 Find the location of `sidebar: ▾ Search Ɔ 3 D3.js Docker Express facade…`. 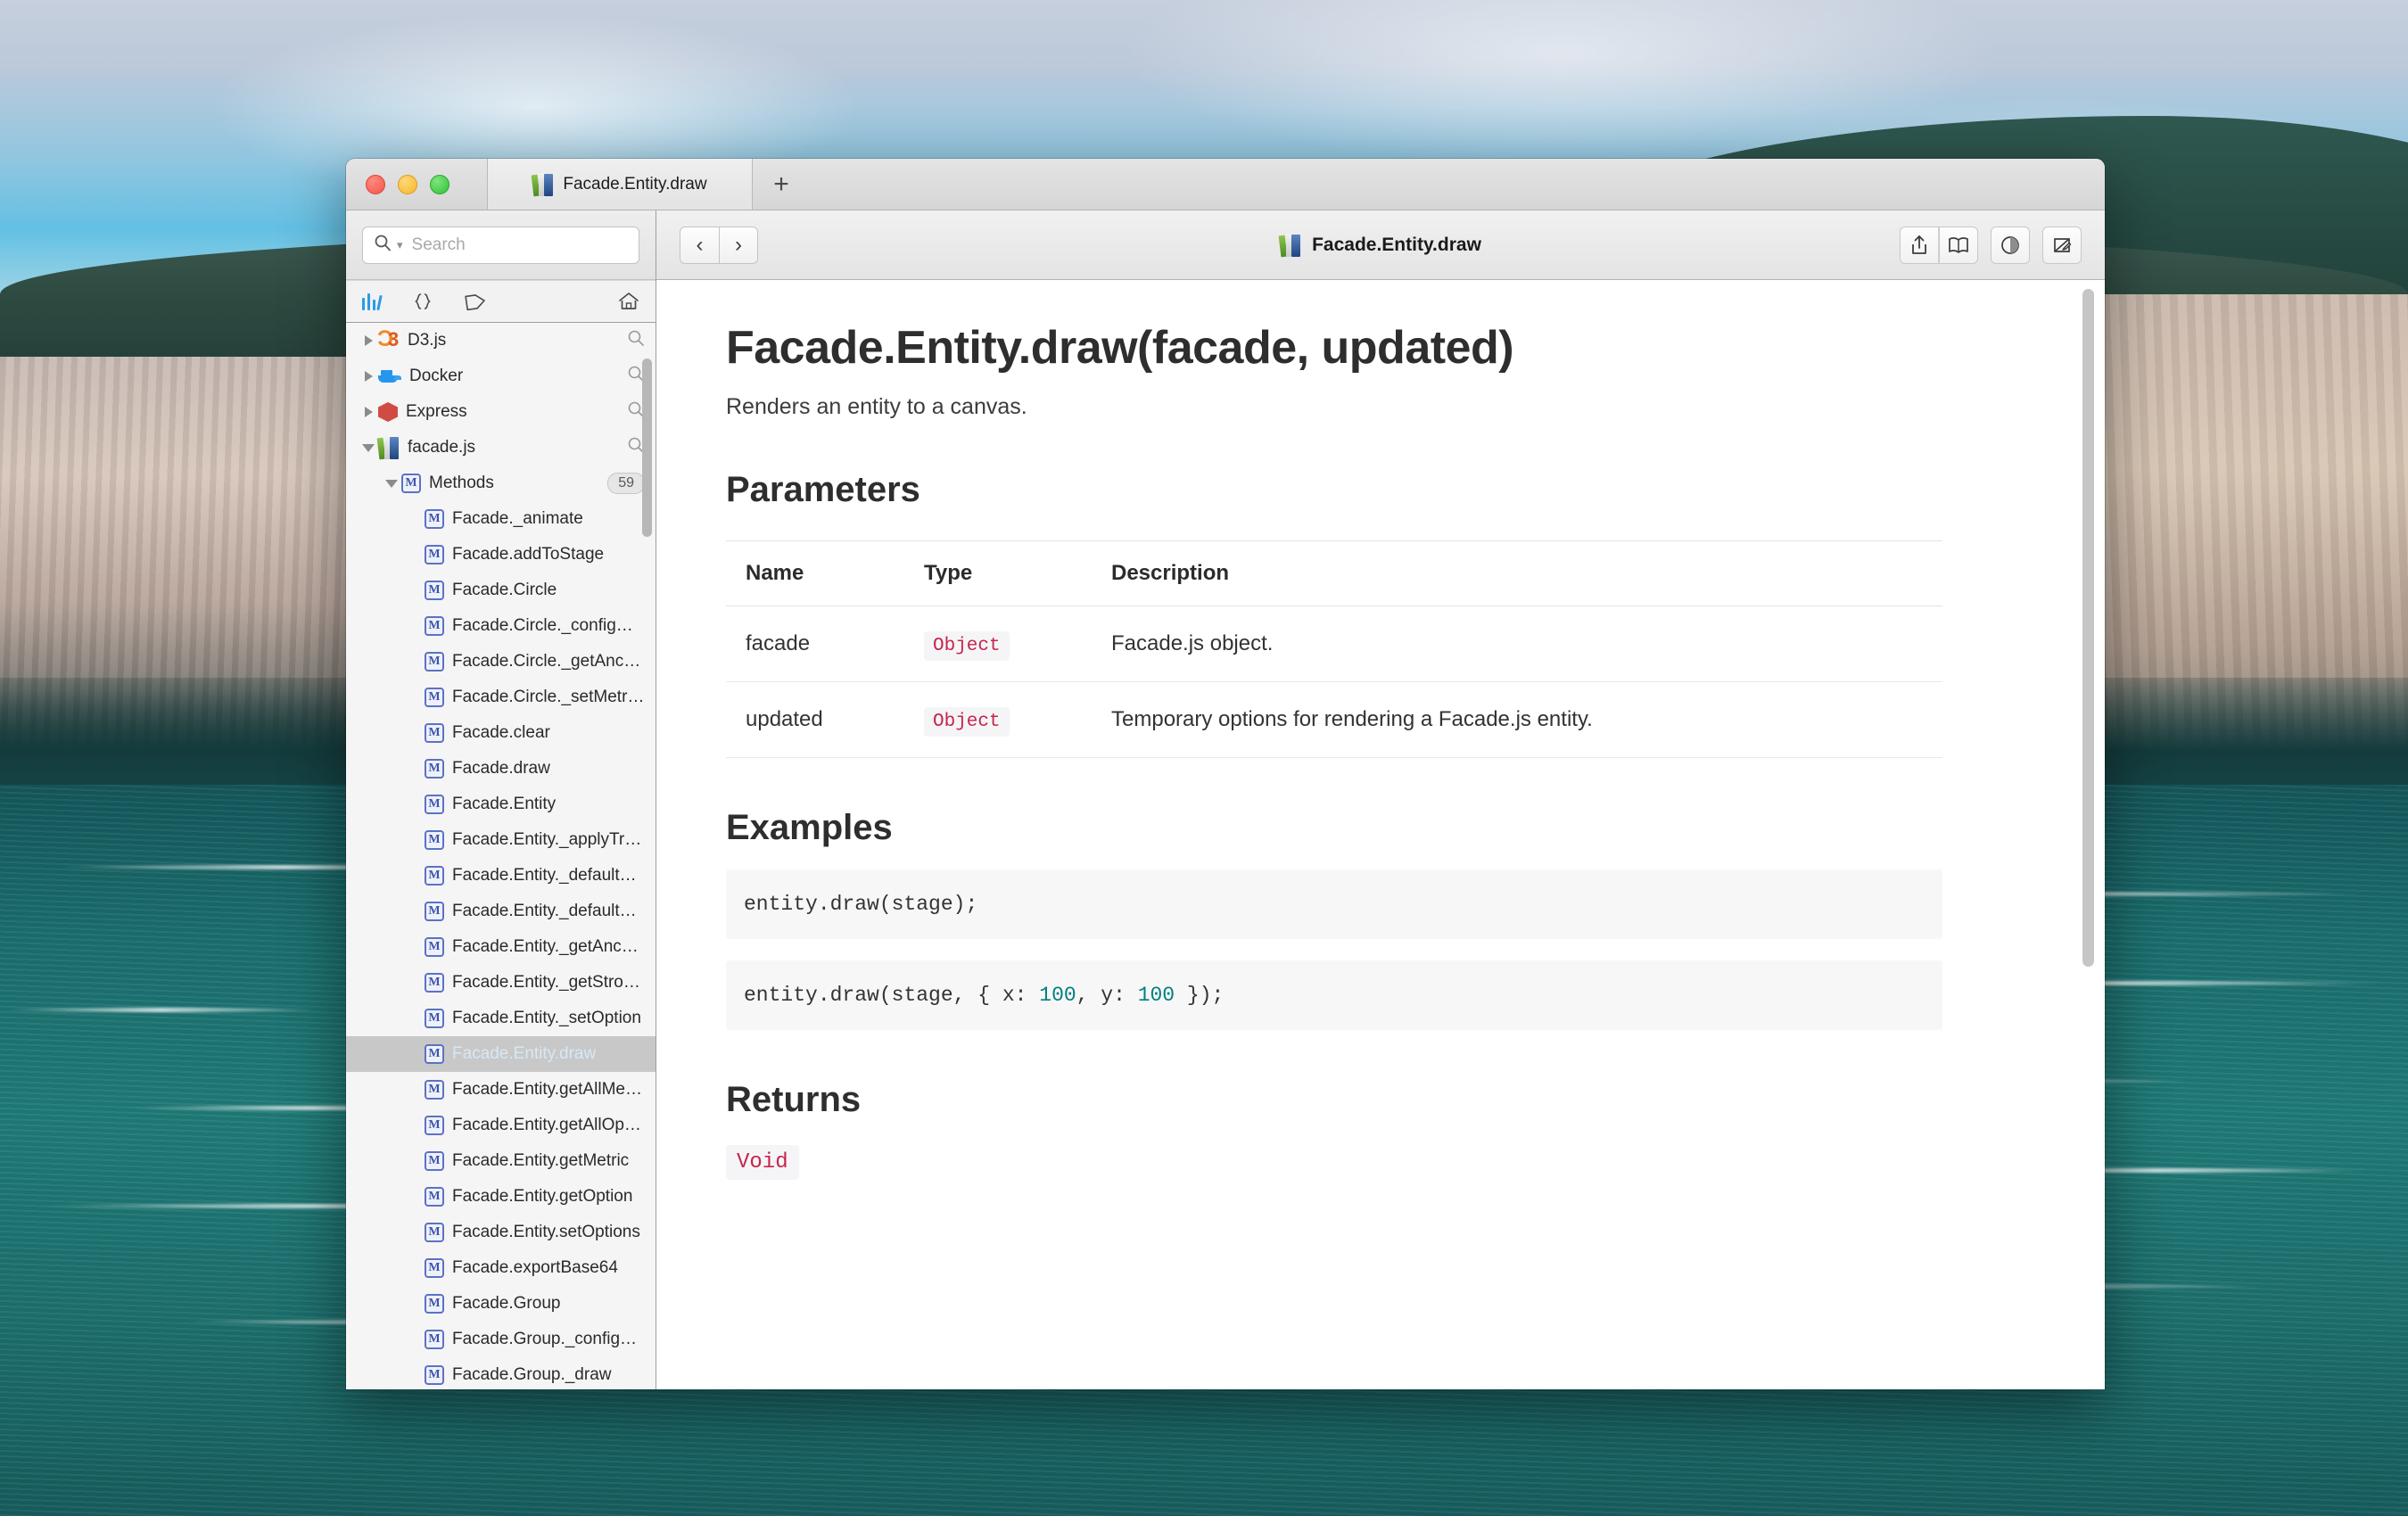

sidebar: ▾ Search Ɔ 3 D3.js Docker Express facade… is located at coordinates (501, 799).